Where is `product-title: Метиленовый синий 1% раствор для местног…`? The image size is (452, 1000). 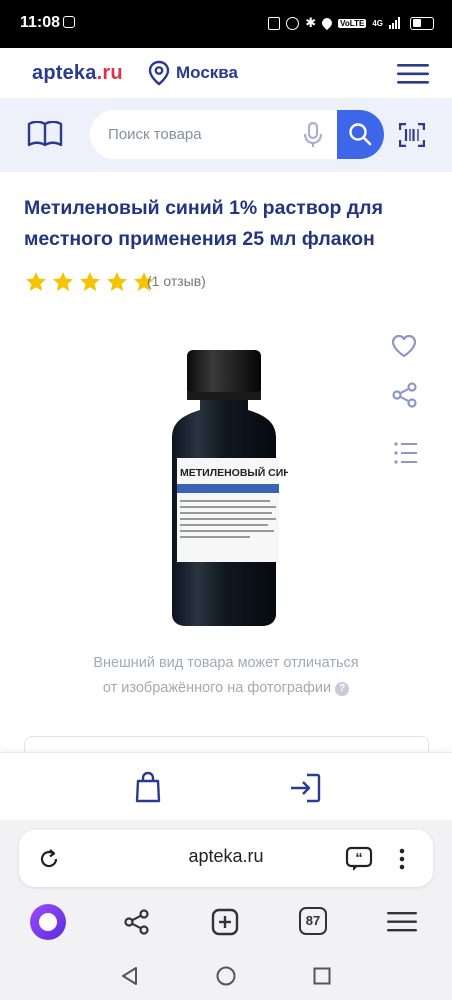 product-title: Метиленовый синий 1% раствор для местног… is located at coordinates (203, 224).